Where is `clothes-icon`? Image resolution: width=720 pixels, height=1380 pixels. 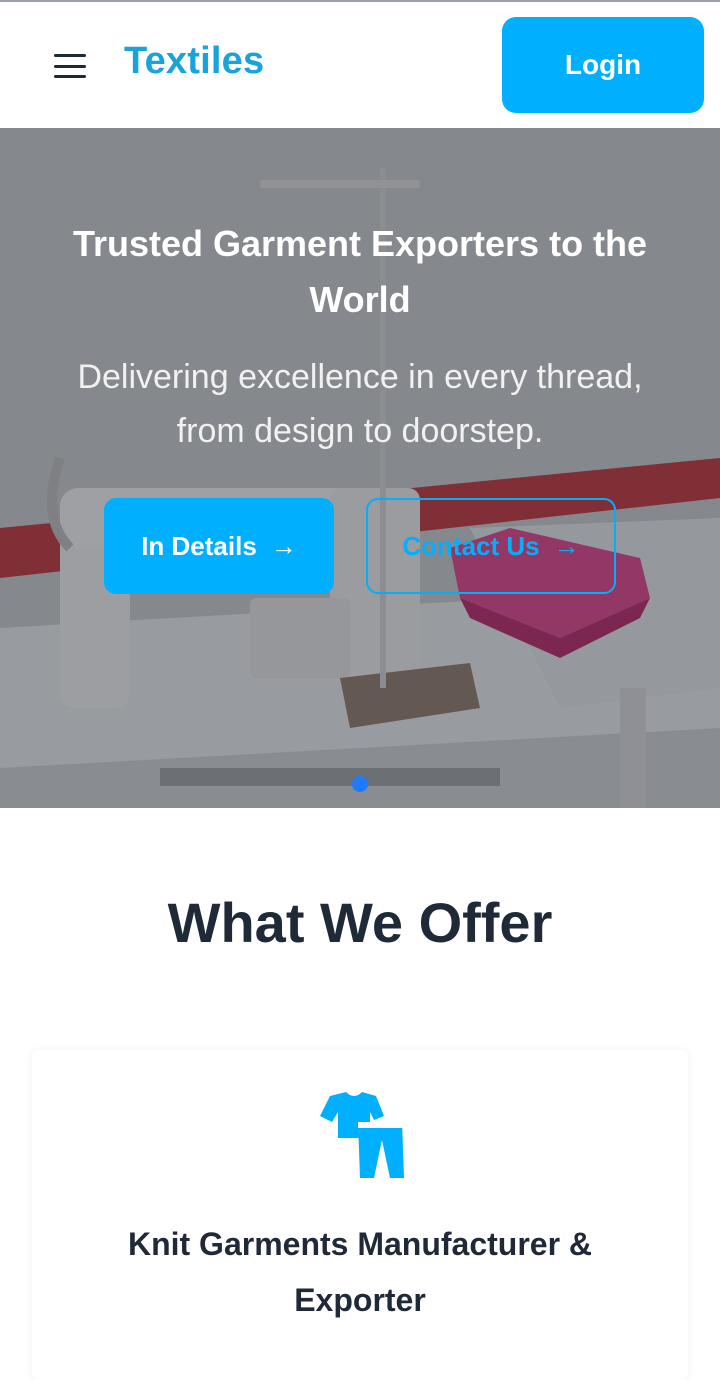 clothes-icon is located at coordinates (362, 1135).